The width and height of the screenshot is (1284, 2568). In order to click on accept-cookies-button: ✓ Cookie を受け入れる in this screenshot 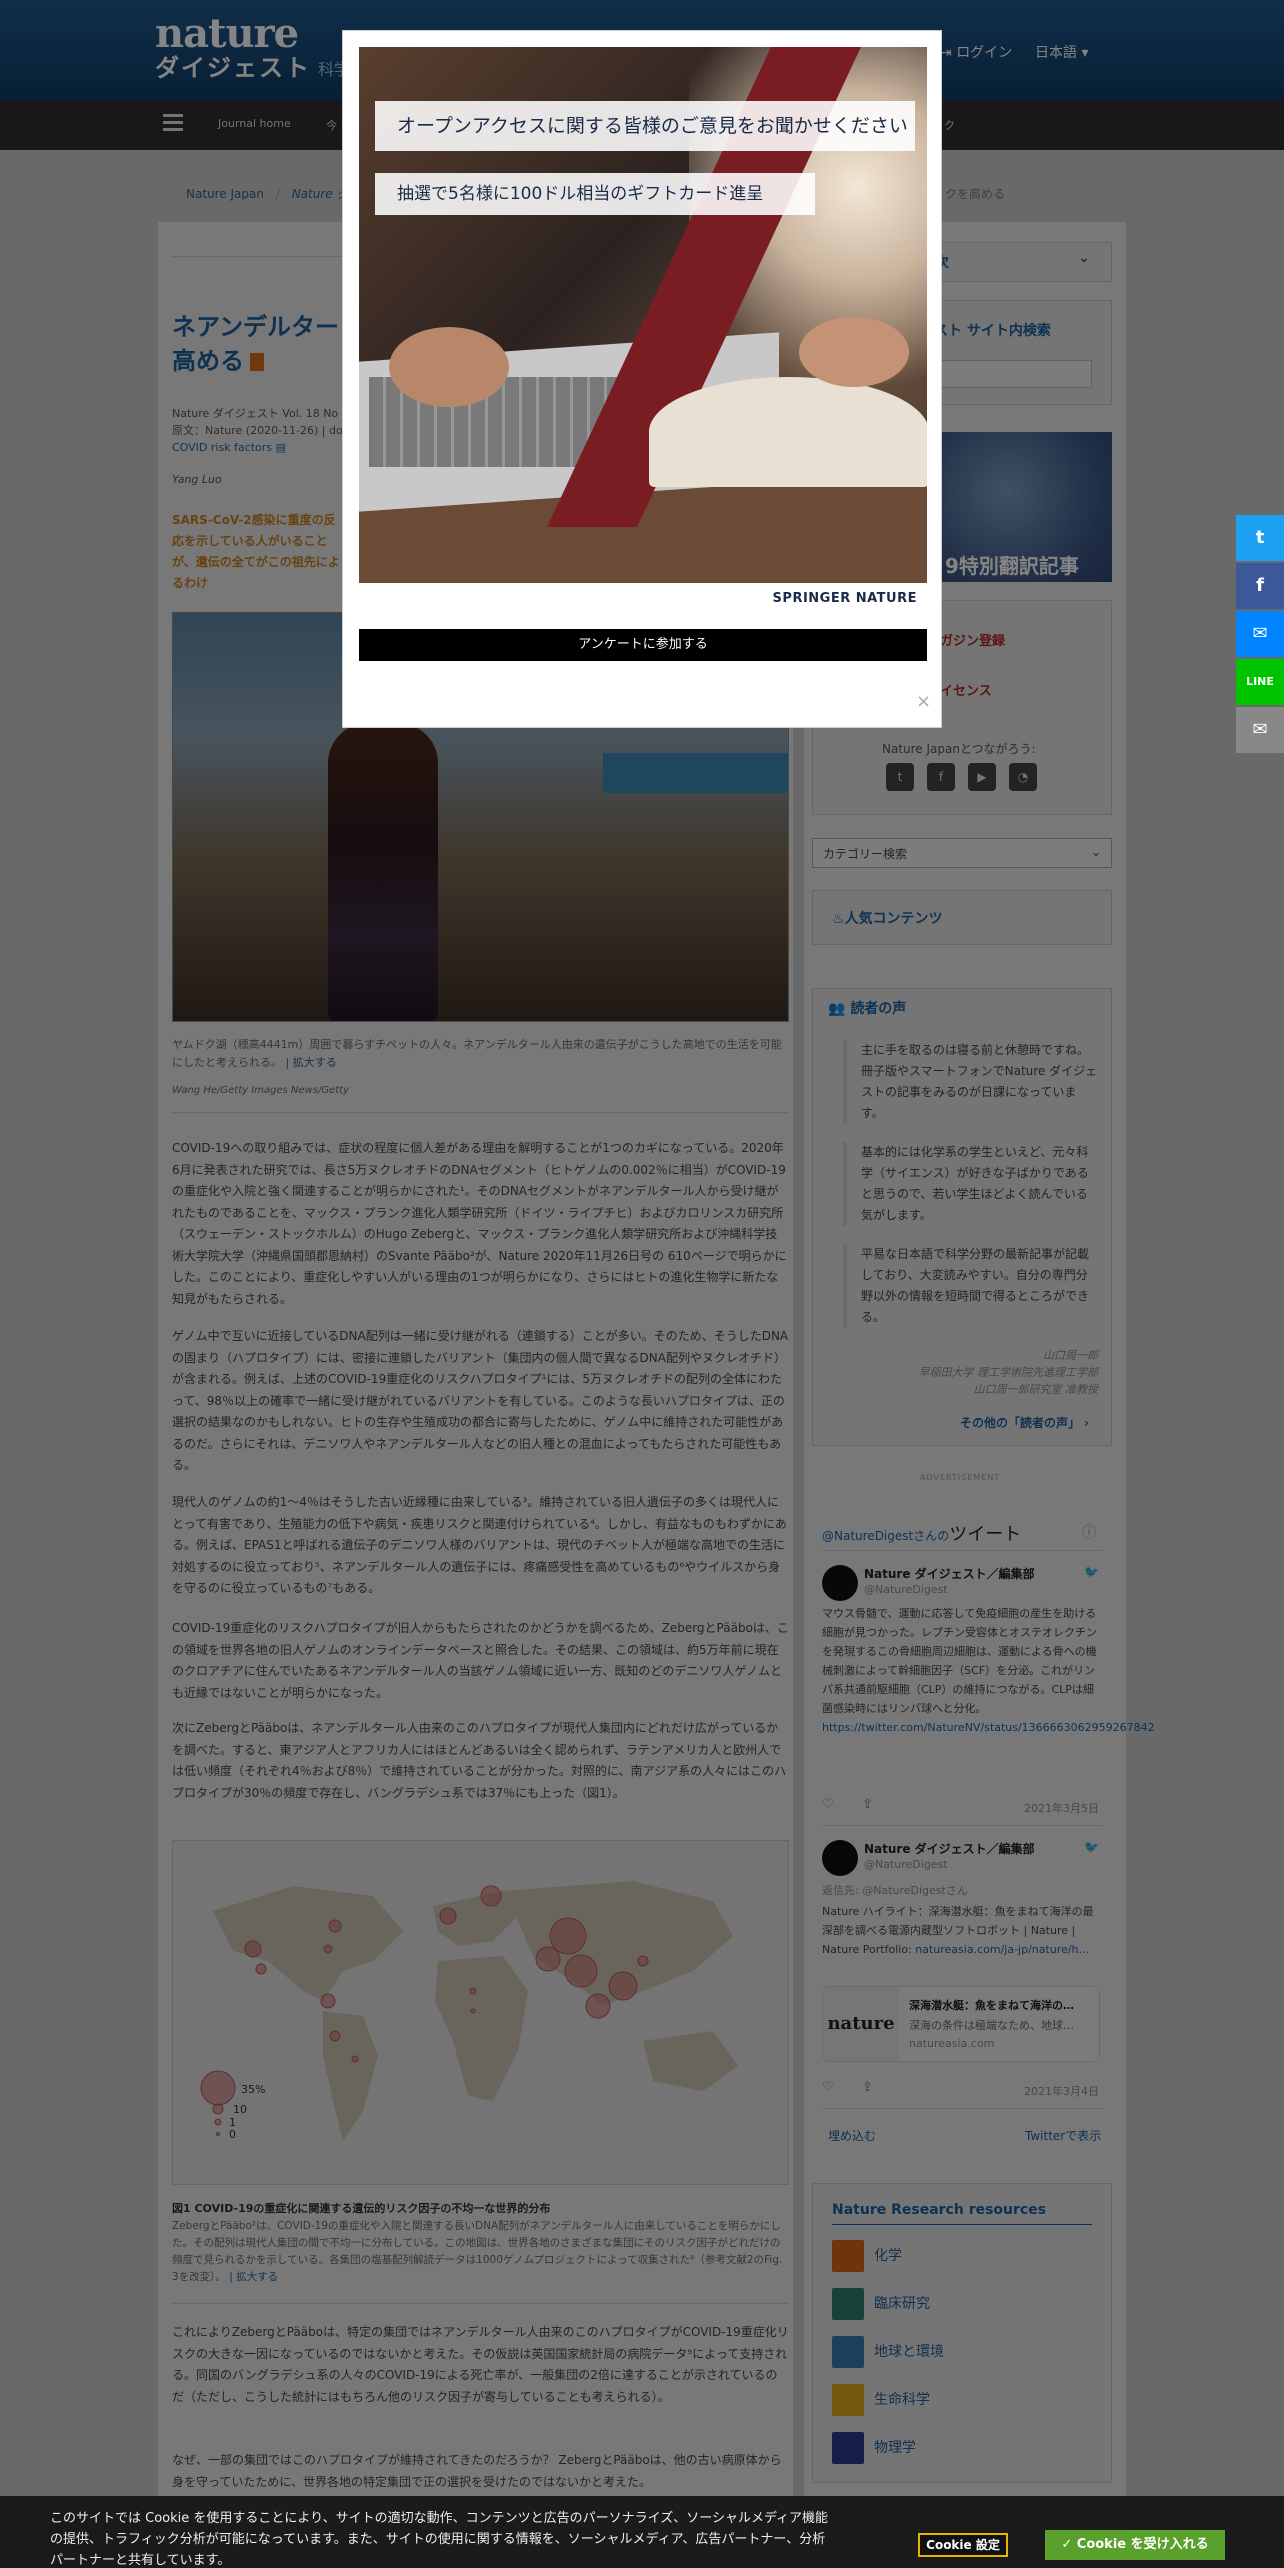, I will do `click(1135, 2545)`.